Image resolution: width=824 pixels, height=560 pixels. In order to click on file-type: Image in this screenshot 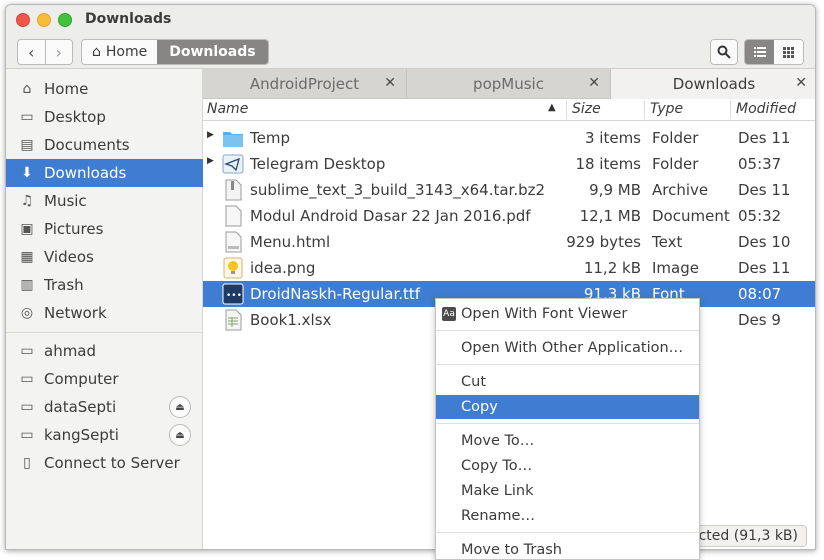, I will do `click(675, 268)`.